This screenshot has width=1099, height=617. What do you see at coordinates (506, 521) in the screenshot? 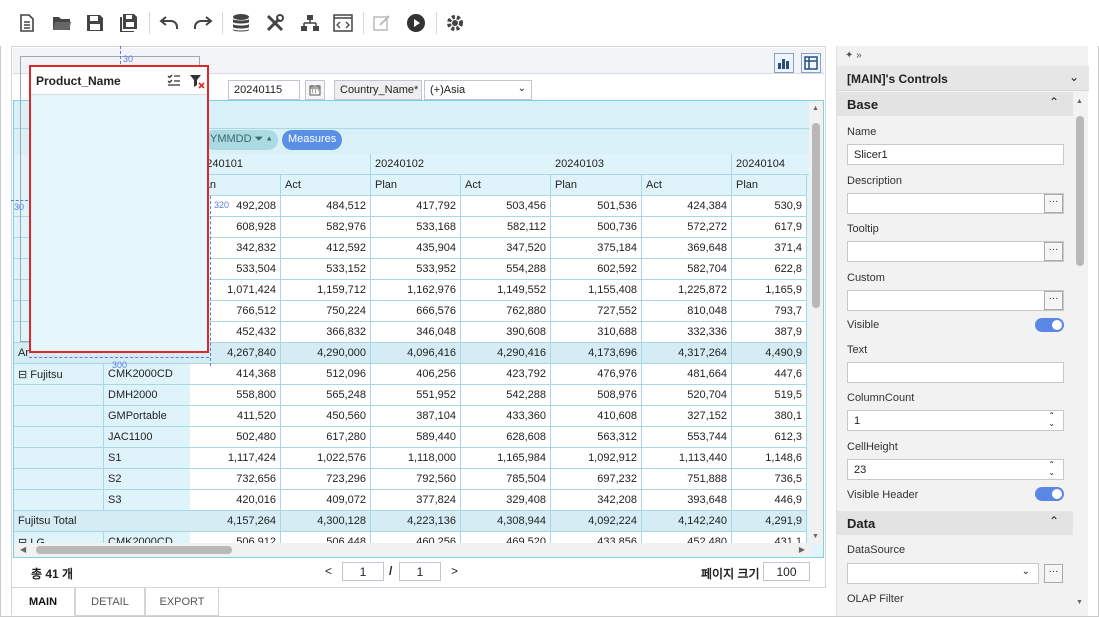
I see `value-cell: 4,308,944` at bounding box center [506, 521].